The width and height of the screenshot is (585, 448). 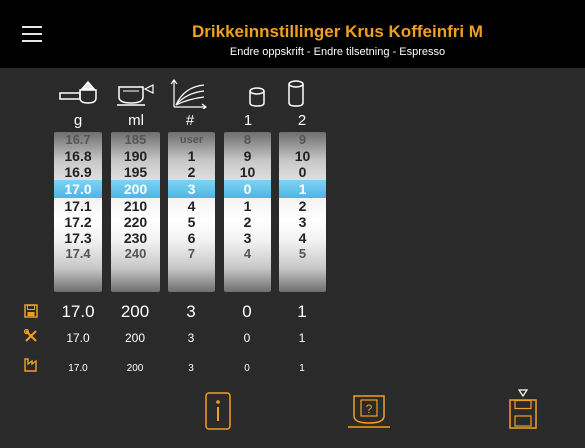 I want to click on picker-container-1: 8 9 10 0 1 2 3 4, so click(x=247, y=212).